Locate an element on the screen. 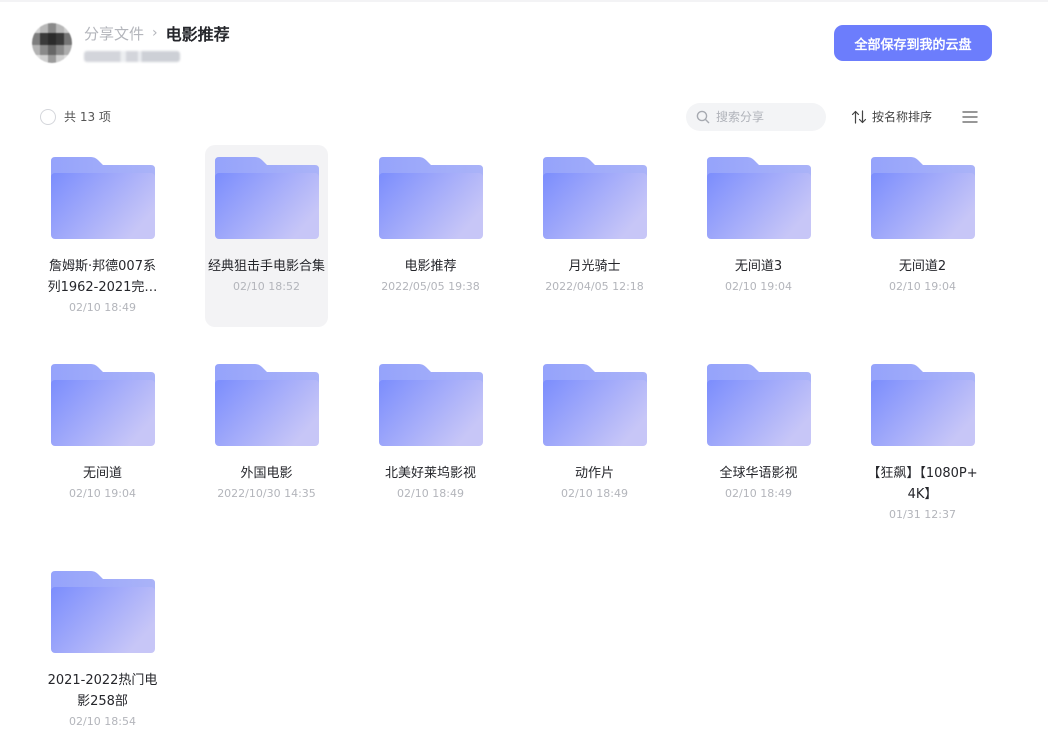 Image resolution: width=1048 pixels, height=741 pixels. folder-name: 【狂飙】【1080P+4K】 is located at coordinates (922, 484).